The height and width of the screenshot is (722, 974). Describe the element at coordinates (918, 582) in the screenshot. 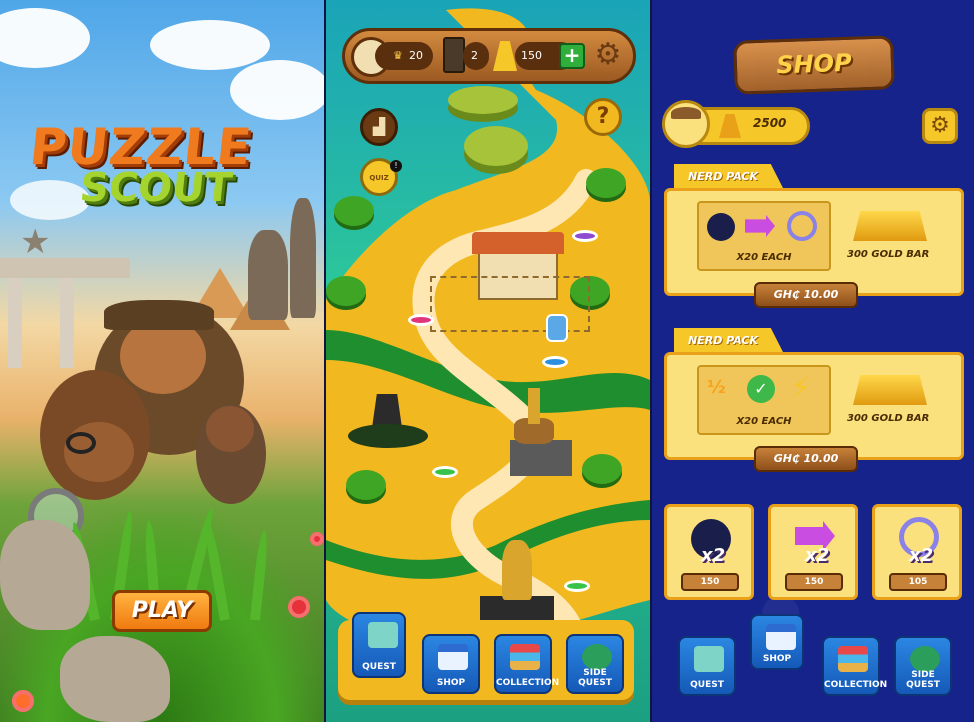

I see `tile-cost-button: 105` at that location.